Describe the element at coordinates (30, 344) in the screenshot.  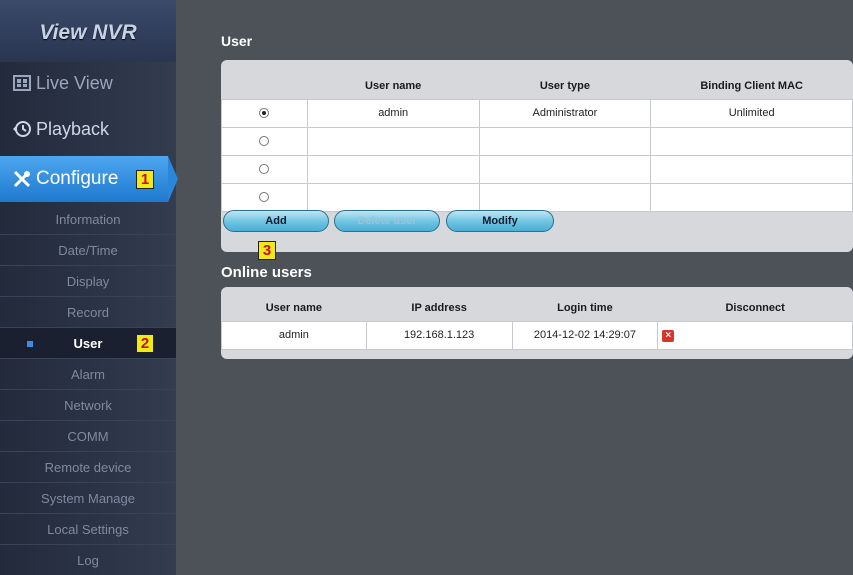
I see `active-indicator` at that location.